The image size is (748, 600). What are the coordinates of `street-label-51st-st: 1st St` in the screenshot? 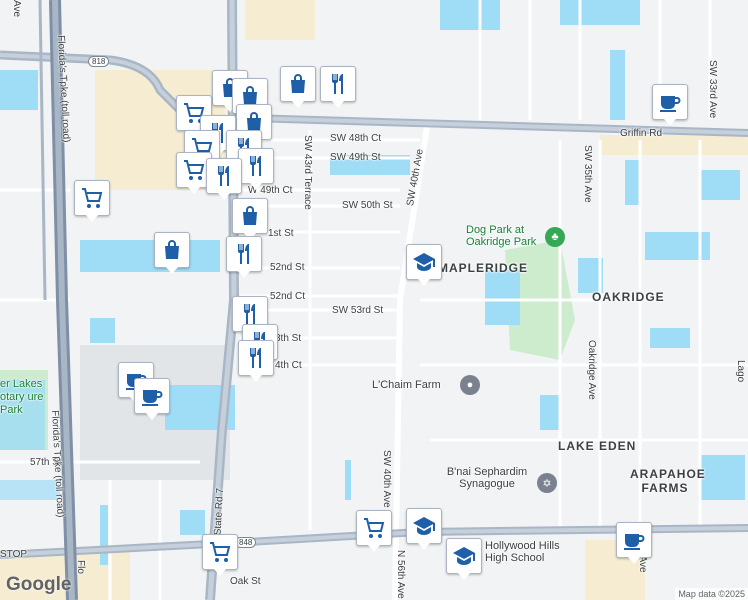 It's located at (281, 233).